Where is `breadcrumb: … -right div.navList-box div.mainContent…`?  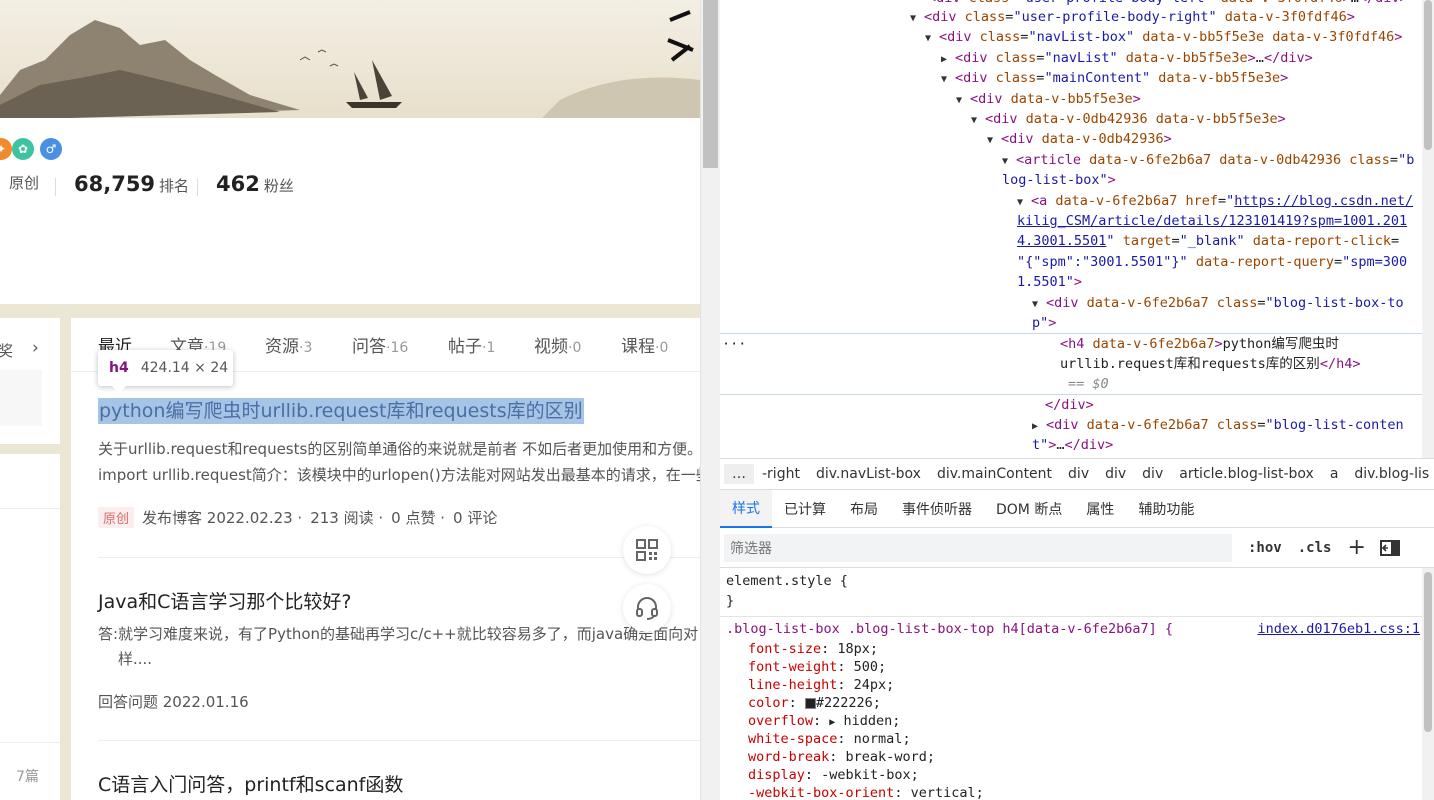 breadcrumb: … -right div.navList-box div.mainContent… is located at coordinates (1077, 474).